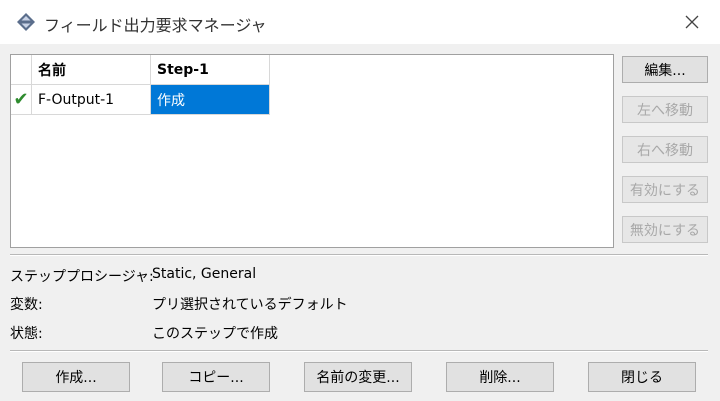 The image size is (720, 401). Describe the element at coordinates (360, 22) in the screenshot. I see `title-bar: フィールド出力要求マネージャ` at that location.